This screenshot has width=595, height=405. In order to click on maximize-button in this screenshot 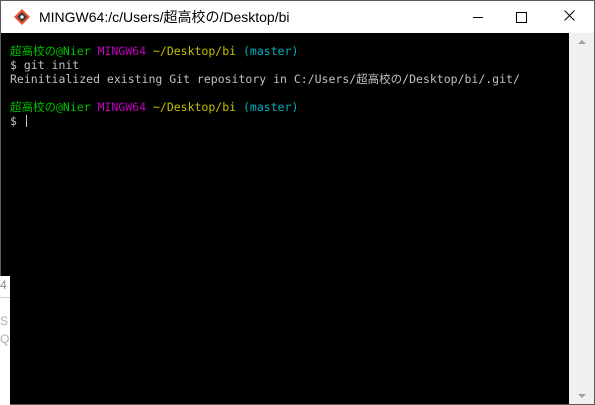, I will do `click(521, 17)`.